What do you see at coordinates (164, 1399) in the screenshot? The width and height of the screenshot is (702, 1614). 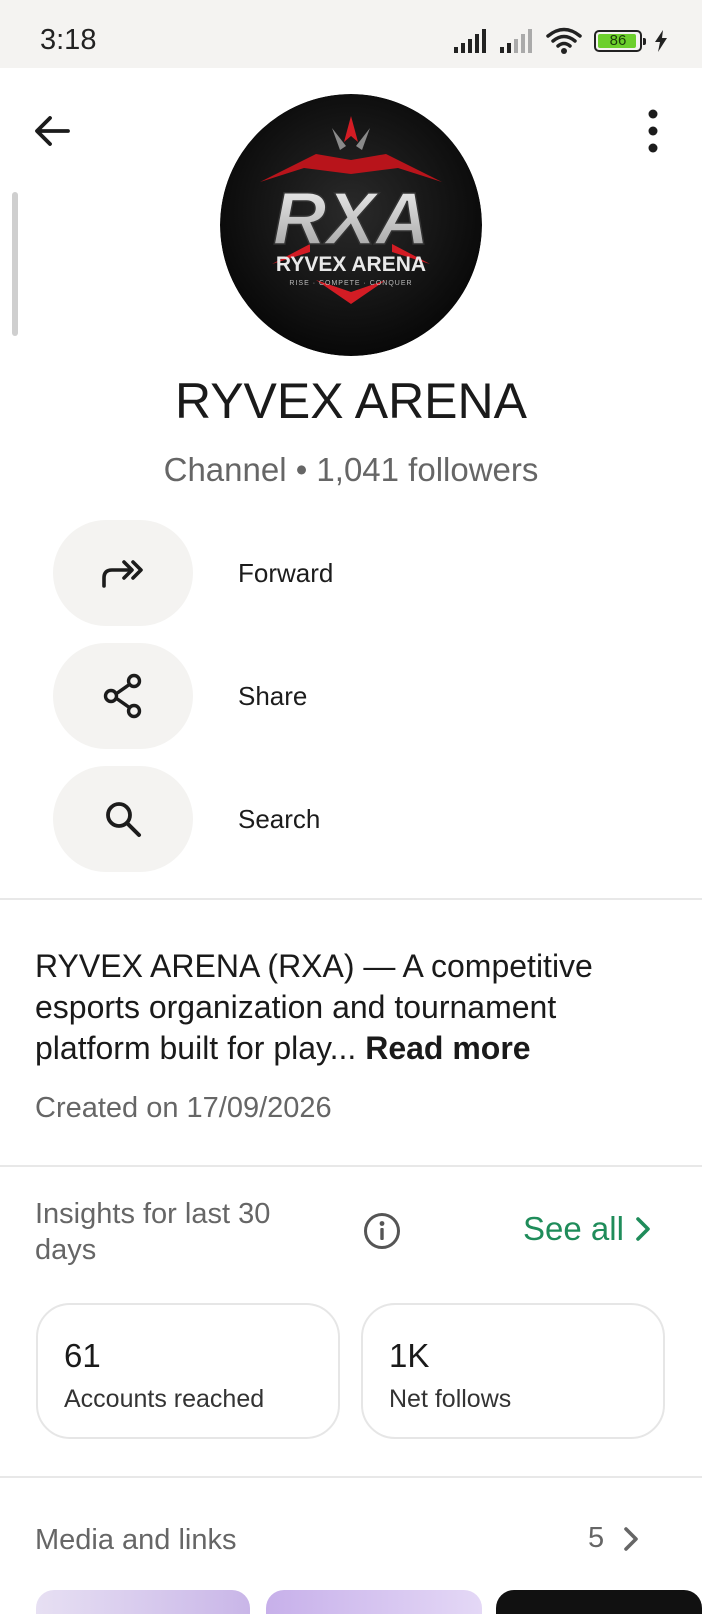 I see `insight-label: Accounts reached` at bounding box center [164, 1399].